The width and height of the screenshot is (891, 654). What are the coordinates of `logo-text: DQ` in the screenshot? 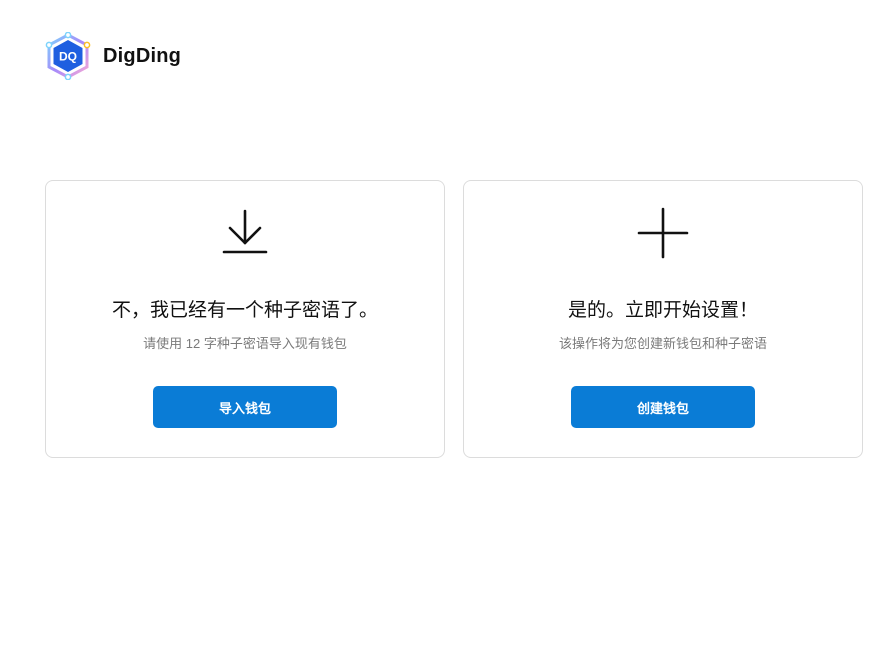 It's located at (68, 57).